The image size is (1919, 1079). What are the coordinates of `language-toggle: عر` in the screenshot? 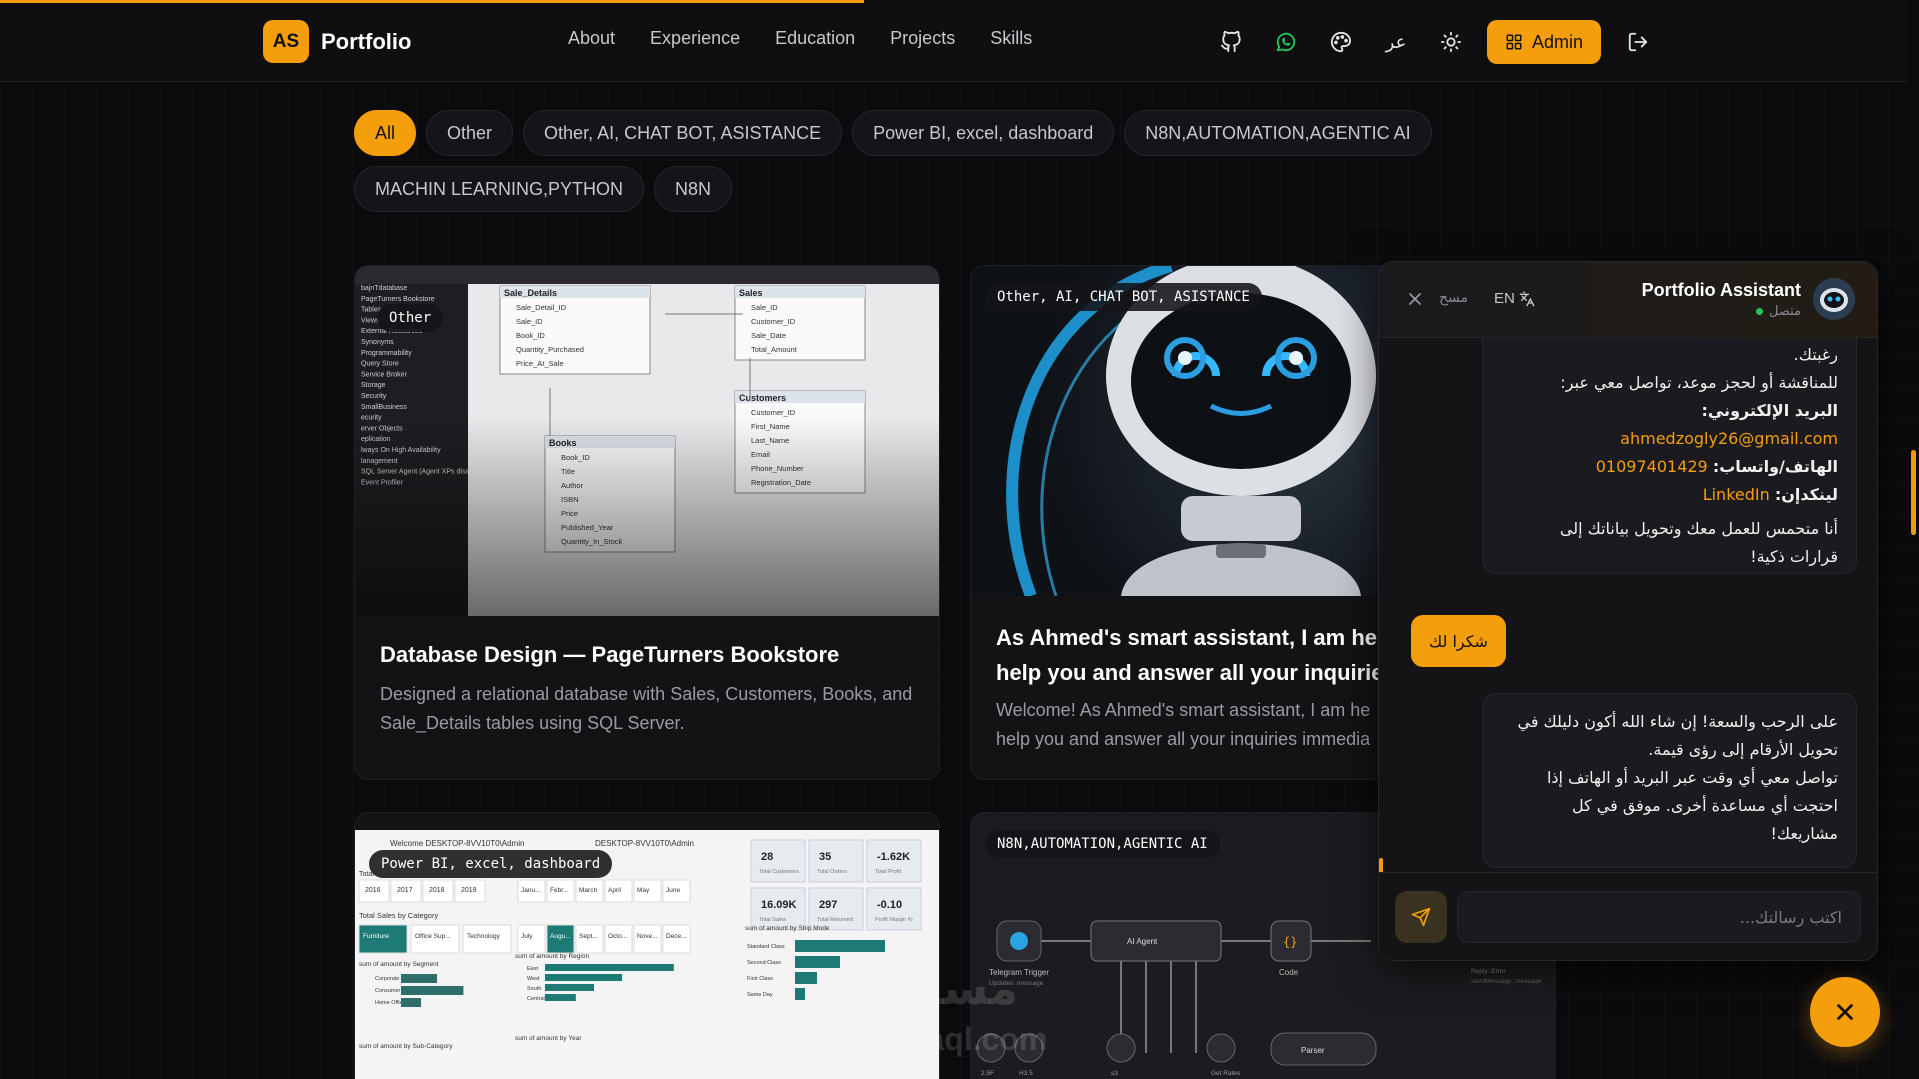 It's located at (1396, 42).